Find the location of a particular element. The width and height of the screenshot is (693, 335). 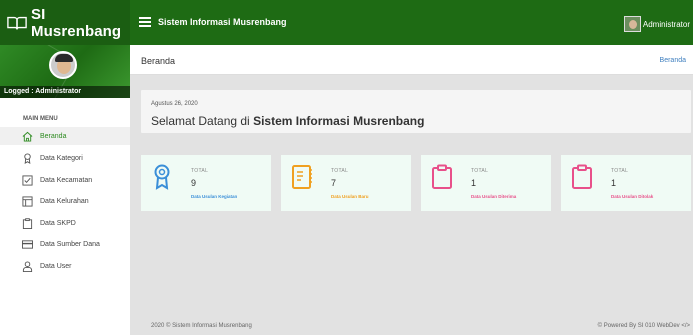

sidebar-item-label: Data Kecamatan is located at coordinates (66, 180).